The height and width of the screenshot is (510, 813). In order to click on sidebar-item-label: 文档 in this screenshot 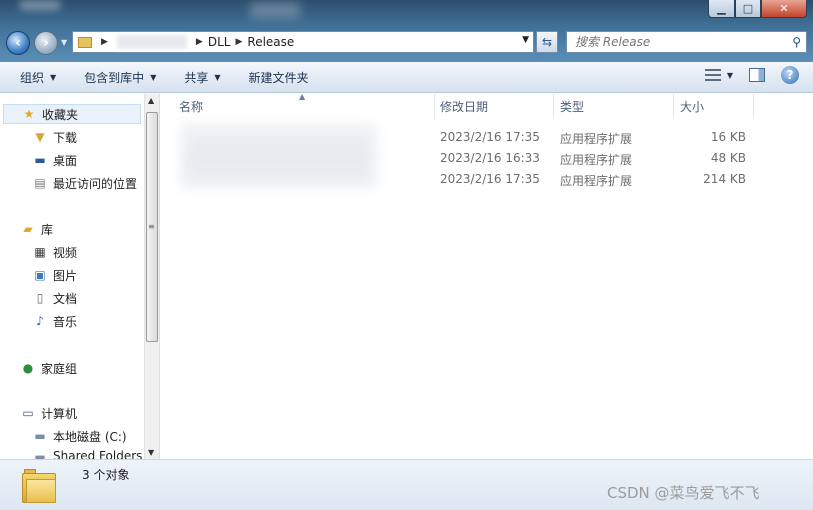, I will do `click(65, 298)`.